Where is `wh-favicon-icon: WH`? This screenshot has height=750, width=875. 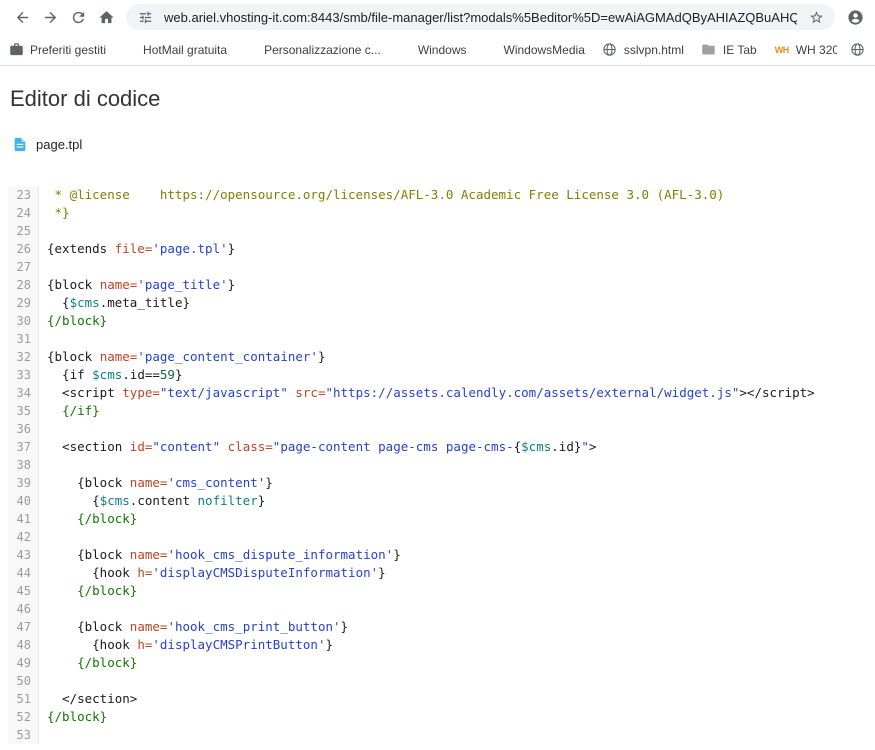 wh-favicon-icon: WH is located at coordinates (782, 49).